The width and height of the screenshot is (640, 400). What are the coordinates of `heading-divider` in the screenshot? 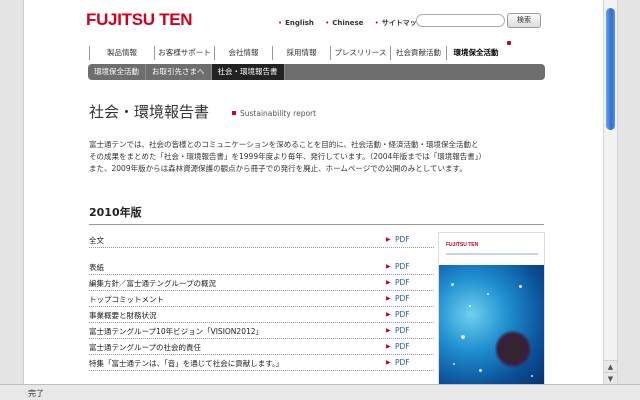 It's located at (316, 224).